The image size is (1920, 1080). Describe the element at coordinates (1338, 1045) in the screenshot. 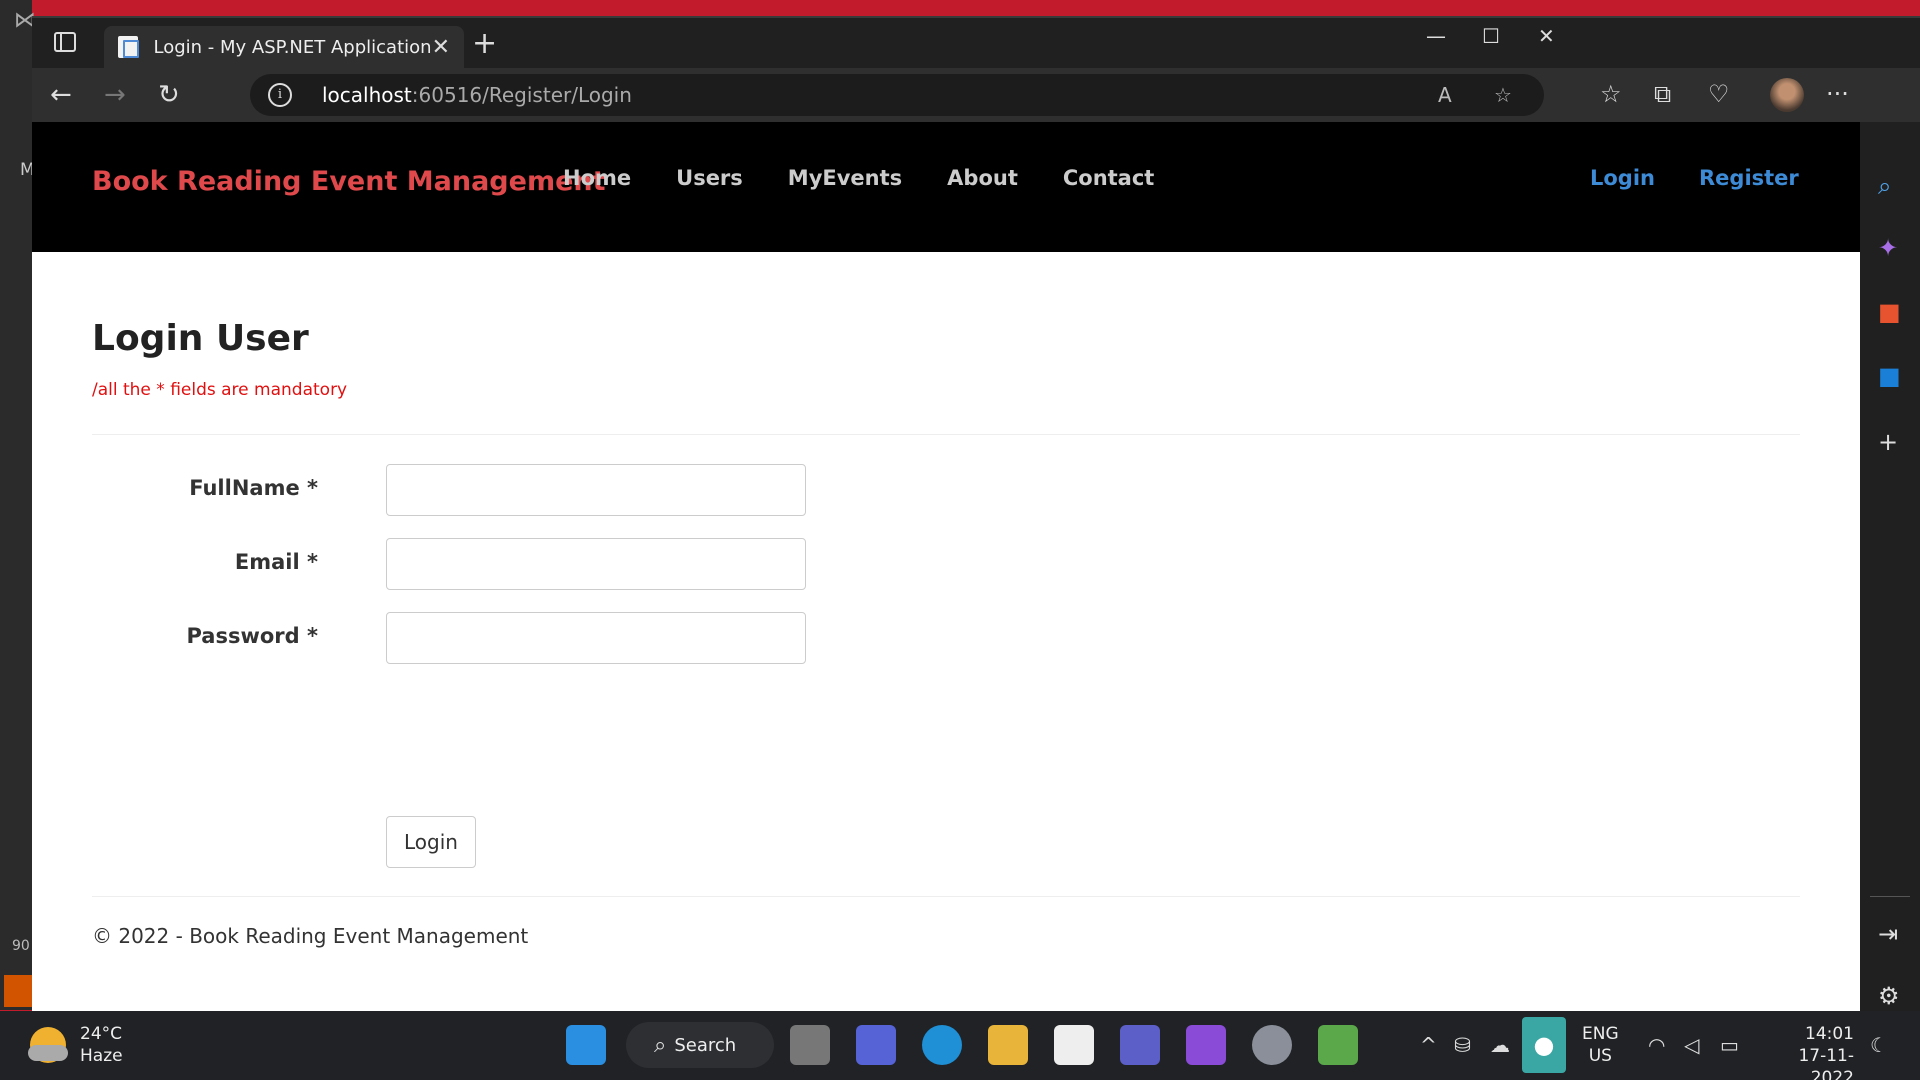

I see `snip-tool-icon` at that location.